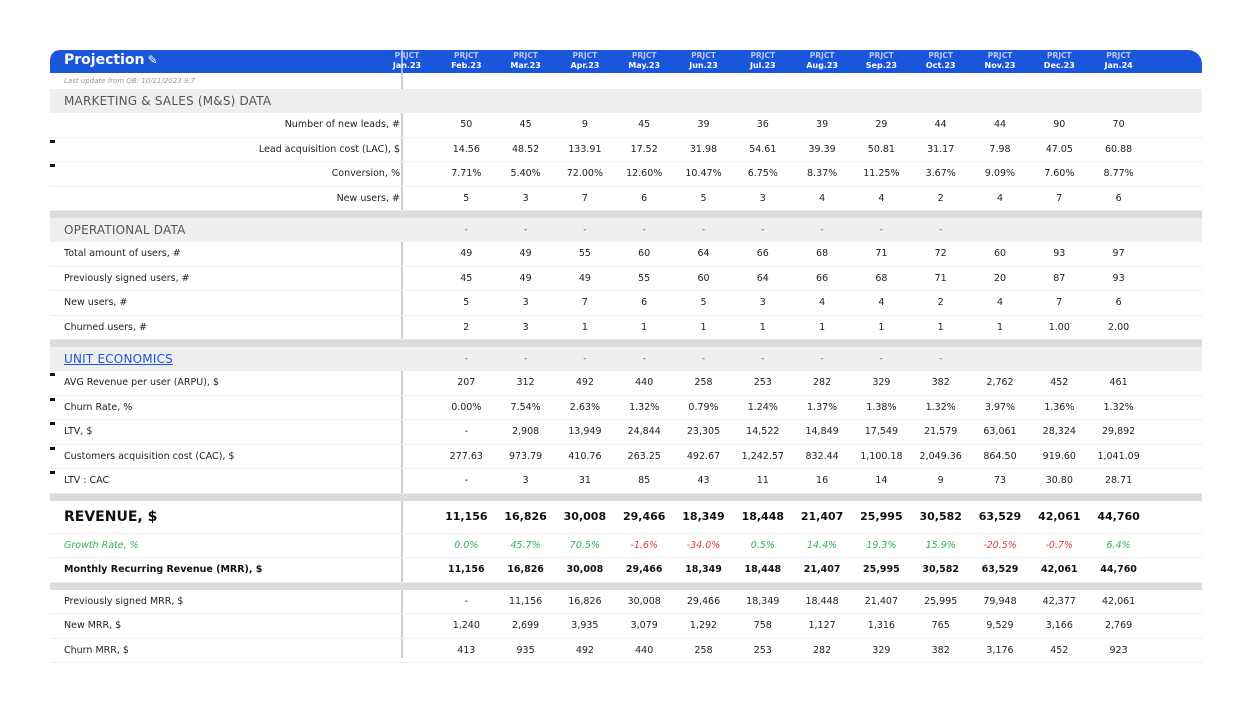 The height and width of the screenshot is (709, 1252). What do you see at coordinates (585, 432) in the screenshot?
I see `cell-value: 13,949` at bounding box center [585, 432].